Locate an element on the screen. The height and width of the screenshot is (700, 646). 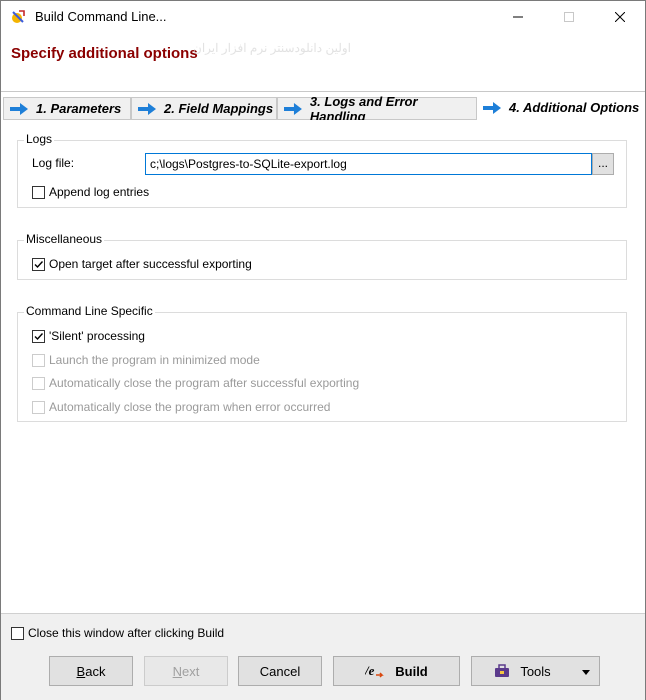
tab-label: 4. Additional Options is located at coordinates (574, 107).